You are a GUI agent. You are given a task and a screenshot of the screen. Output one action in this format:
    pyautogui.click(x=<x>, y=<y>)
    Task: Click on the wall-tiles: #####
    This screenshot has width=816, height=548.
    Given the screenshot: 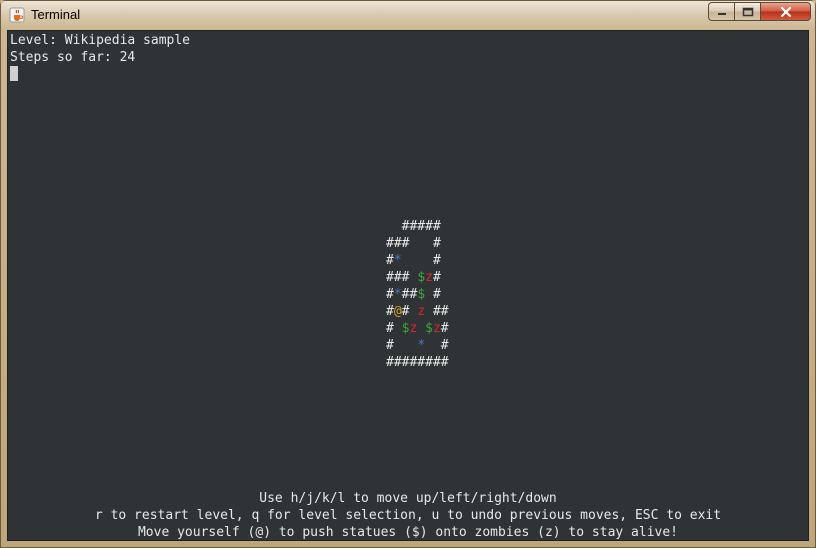 What is the action you would take?
    pyautogui.click(x=413, y=226)
    